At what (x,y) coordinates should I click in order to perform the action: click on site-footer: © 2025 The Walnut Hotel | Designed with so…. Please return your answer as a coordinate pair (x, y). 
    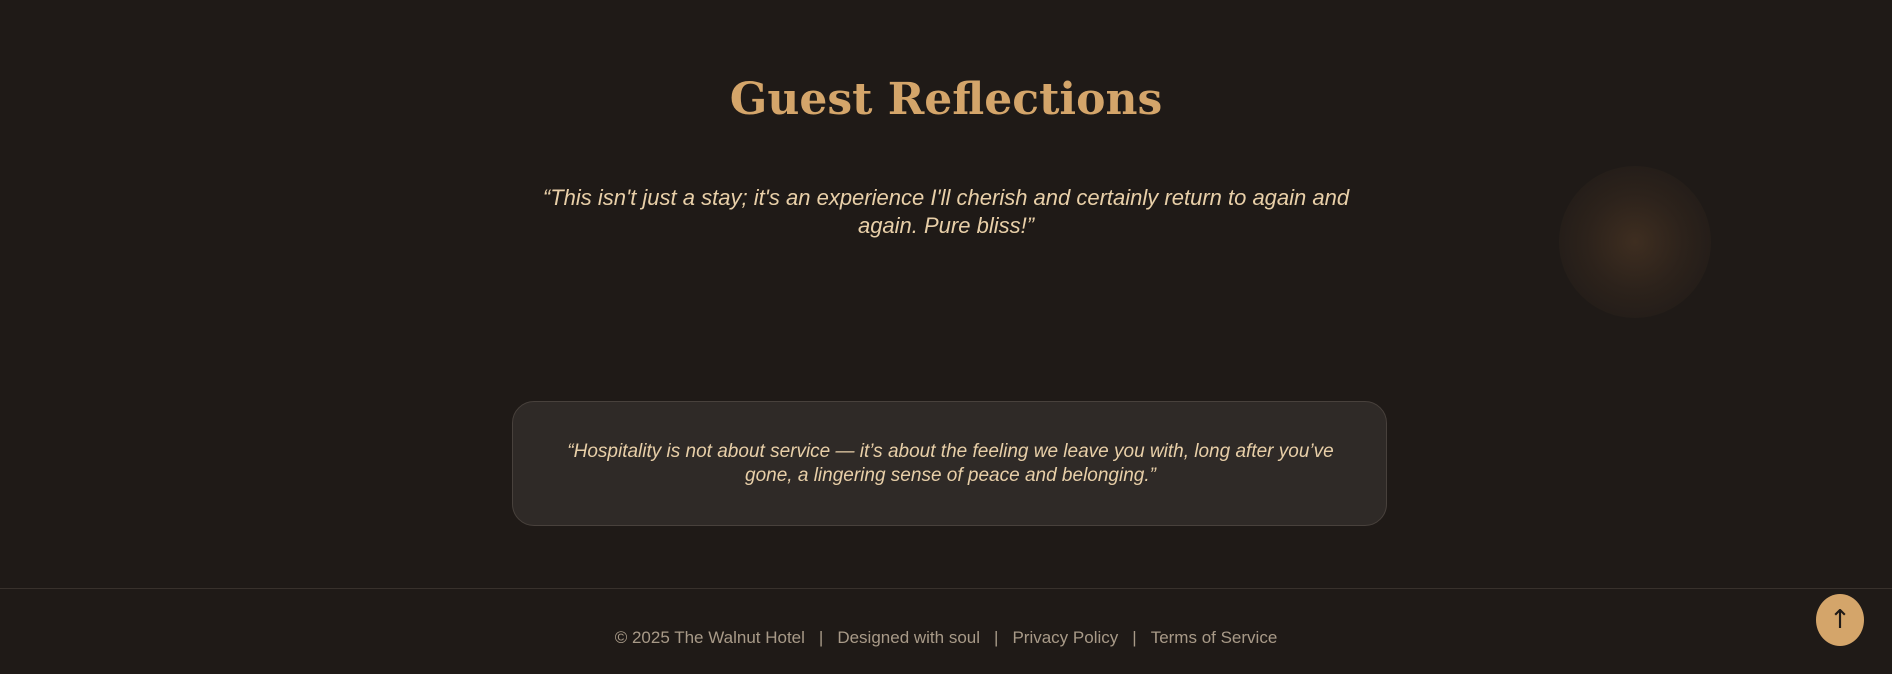
    Looking at the image, I should click on (946, 631).